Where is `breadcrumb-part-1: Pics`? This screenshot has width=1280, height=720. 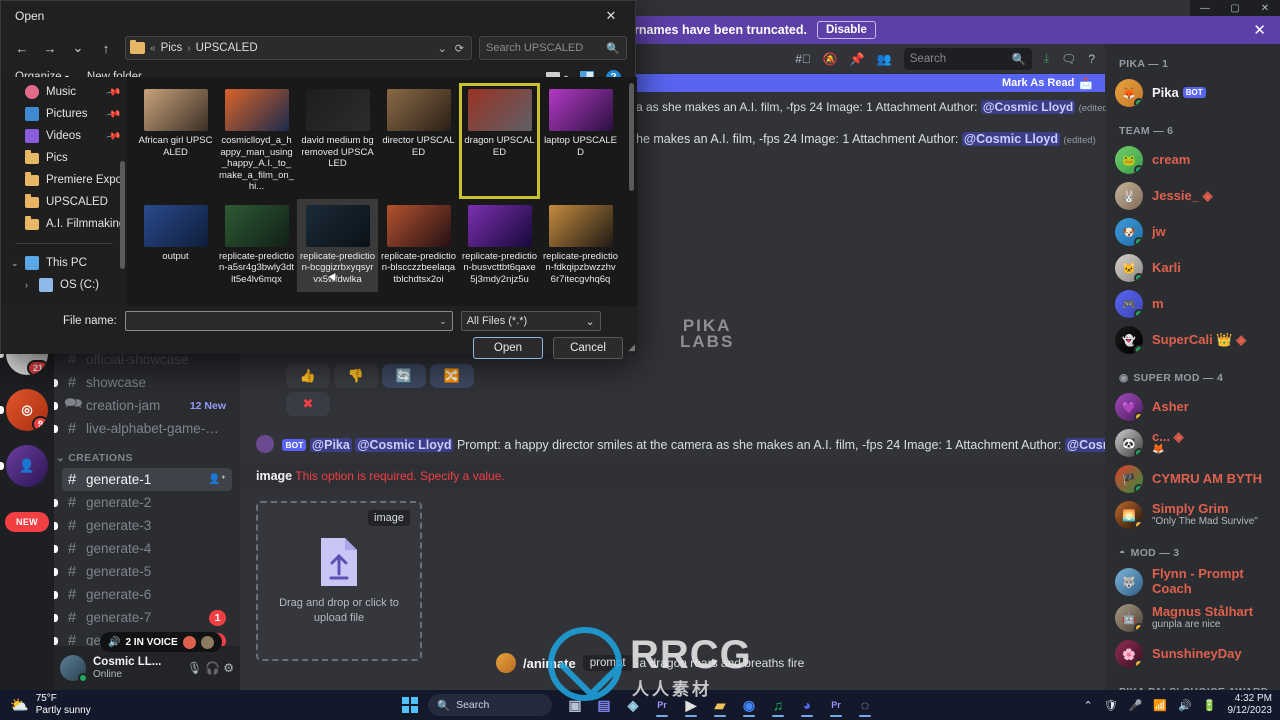
breadcrumb-part-1: Pics is located at coordinates (172, 48).